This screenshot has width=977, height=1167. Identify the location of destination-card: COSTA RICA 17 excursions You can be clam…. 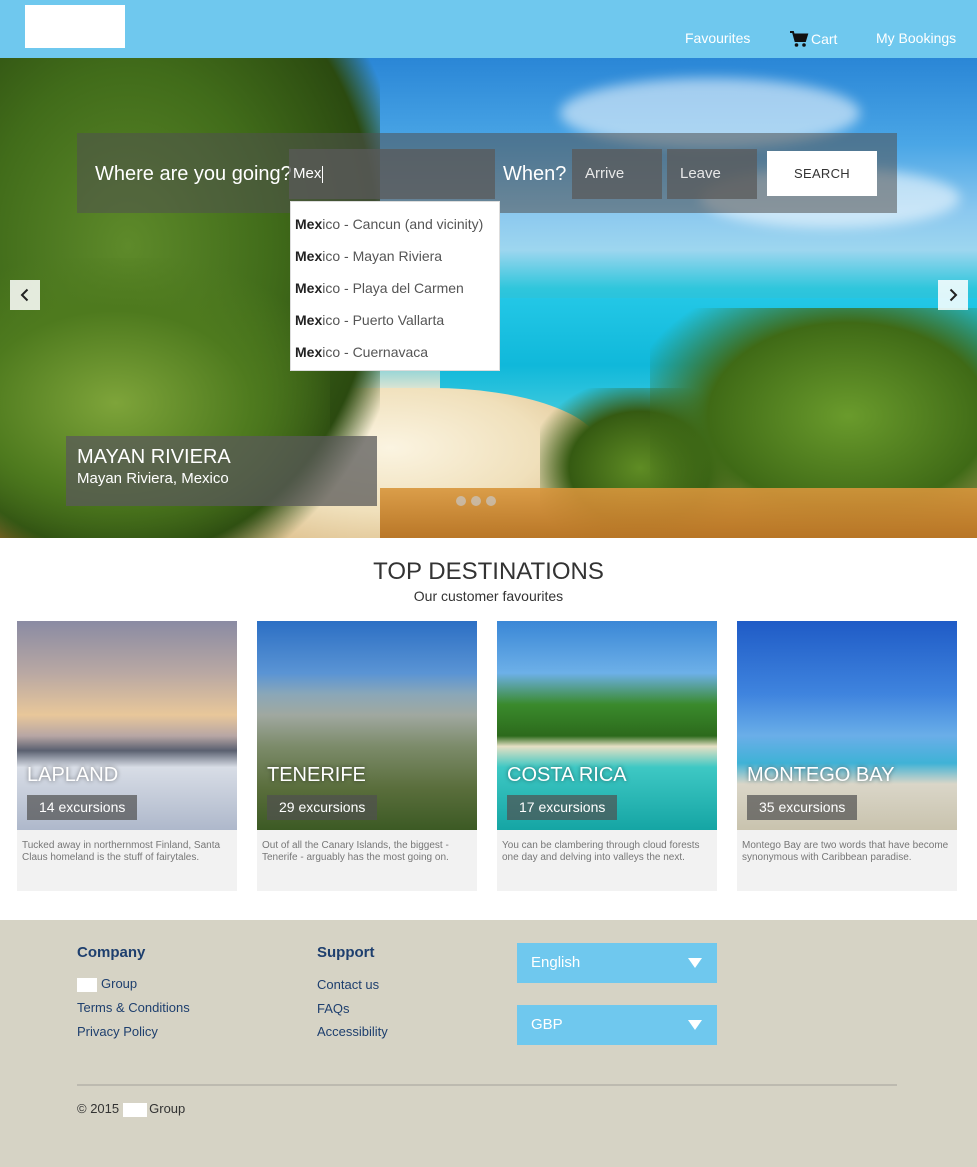
(607, 756).